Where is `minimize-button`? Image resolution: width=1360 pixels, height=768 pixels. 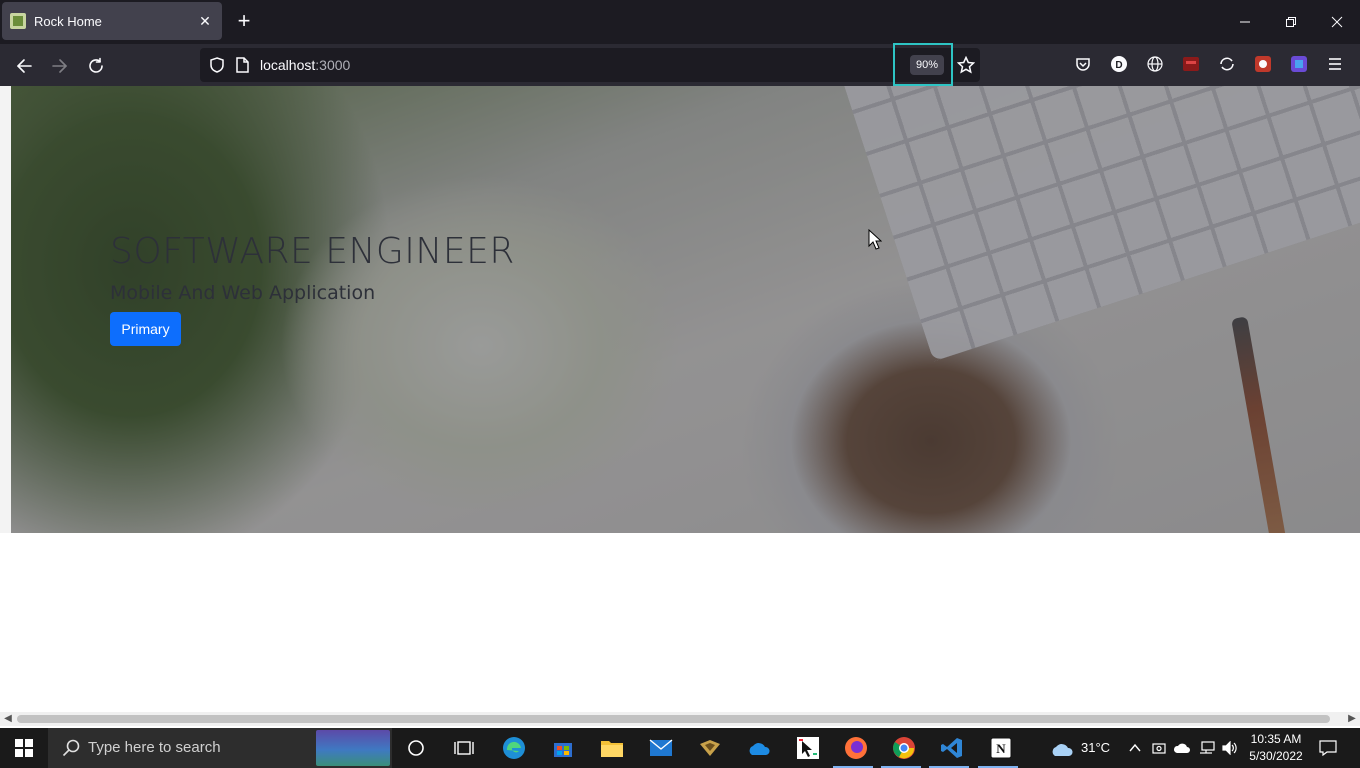
minimize-button is located at coordinates (1245, 22).